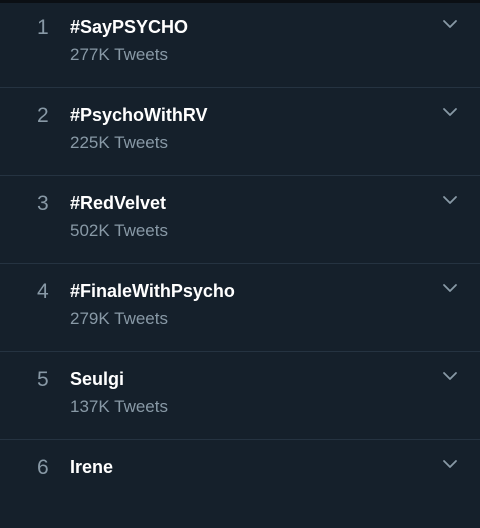 The image size is (480, 528). What do you see at coordinates (43, 115) in the screenshot?
I see `trend-rank: 2` at bounding box center [43, 115].